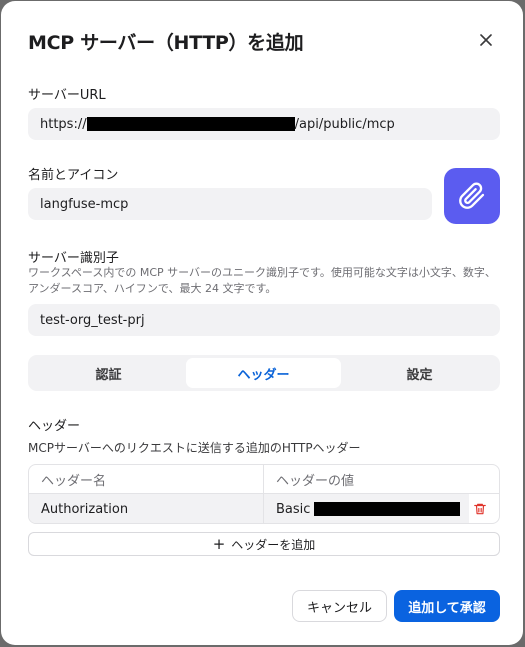 This screenshot has height=647, width=525. I want to click on headers-description: MCPサーバーへのリクエストに送信する追加のHTTPヘッダー, so click(194, 448).